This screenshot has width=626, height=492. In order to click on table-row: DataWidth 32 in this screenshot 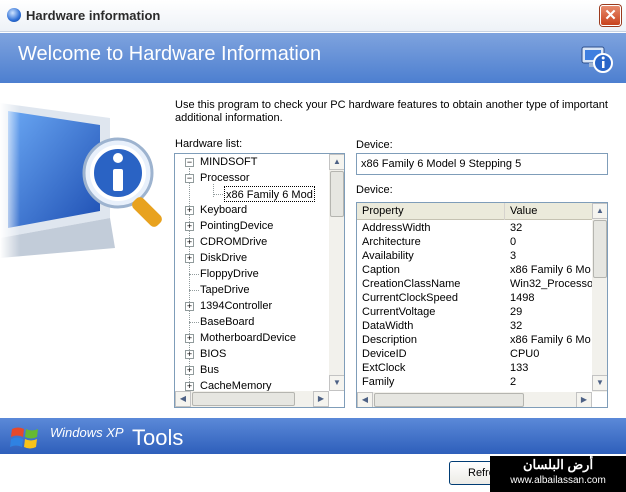, I will do `click(475, 326)`.